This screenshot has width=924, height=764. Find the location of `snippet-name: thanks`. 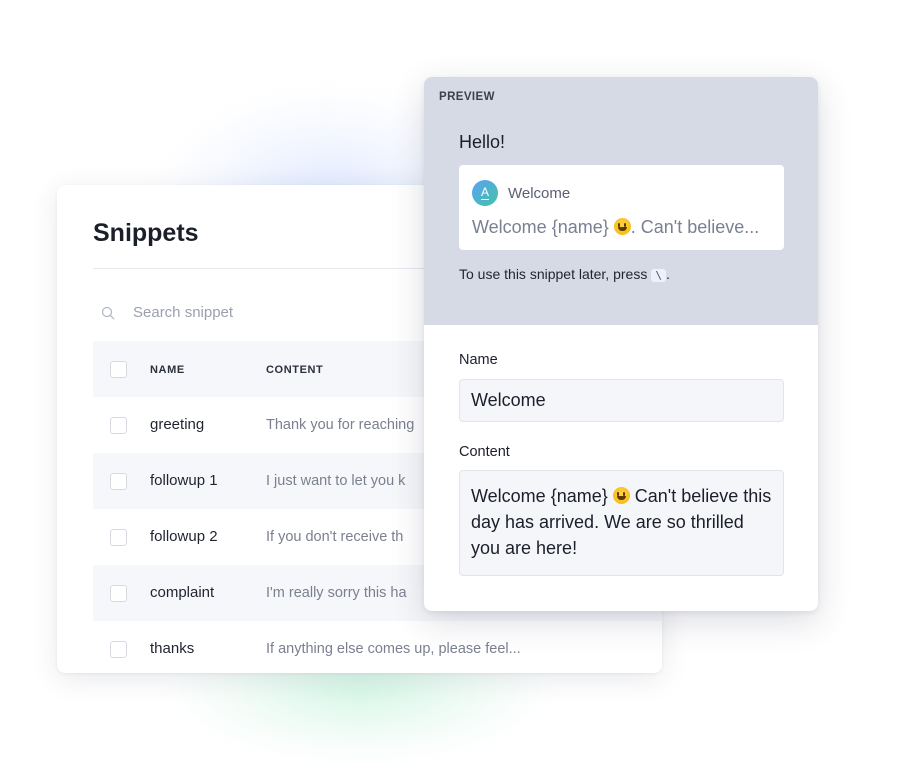

snippet-name: thanks is located at coordinates (172, 648).